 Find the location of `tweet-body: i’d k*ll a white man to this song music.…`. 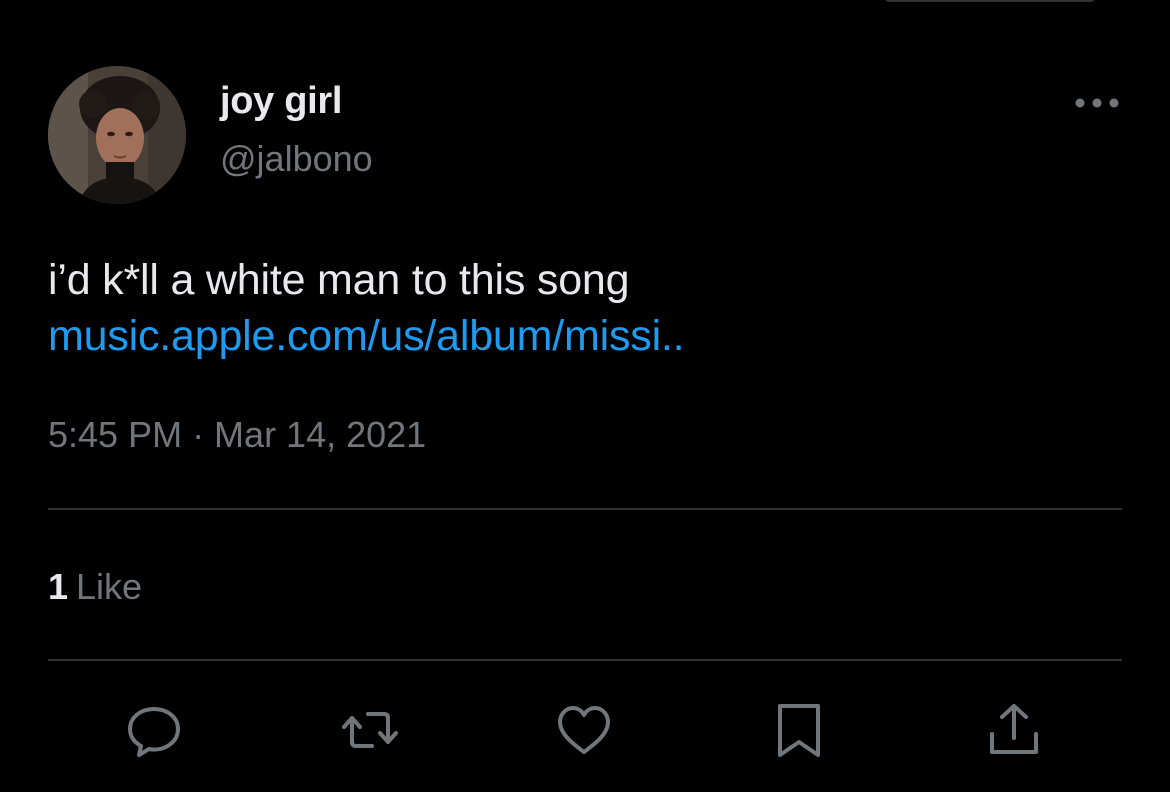

tweet-body: i’d k*ll a white man to this song music.… is located at coordinates (583, 308).